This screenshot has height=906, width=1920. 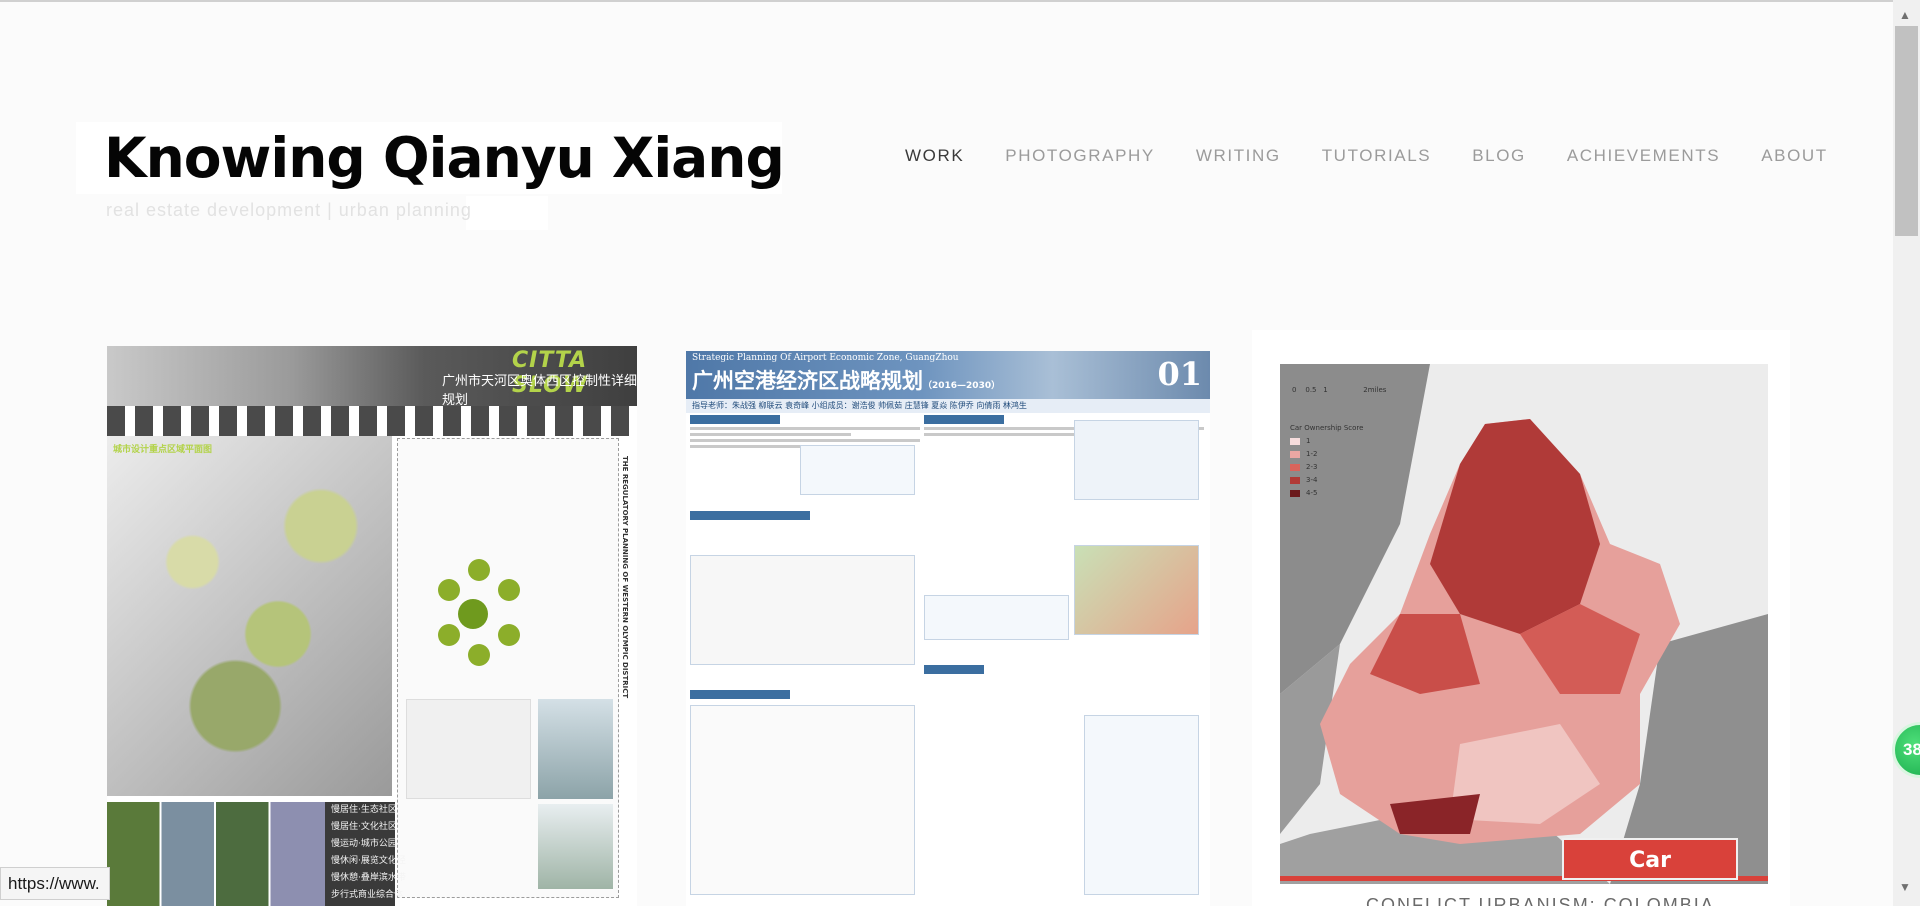 I want to click on nav-photography: PHOTOGRAPHY, so click(x=1080, y=156).